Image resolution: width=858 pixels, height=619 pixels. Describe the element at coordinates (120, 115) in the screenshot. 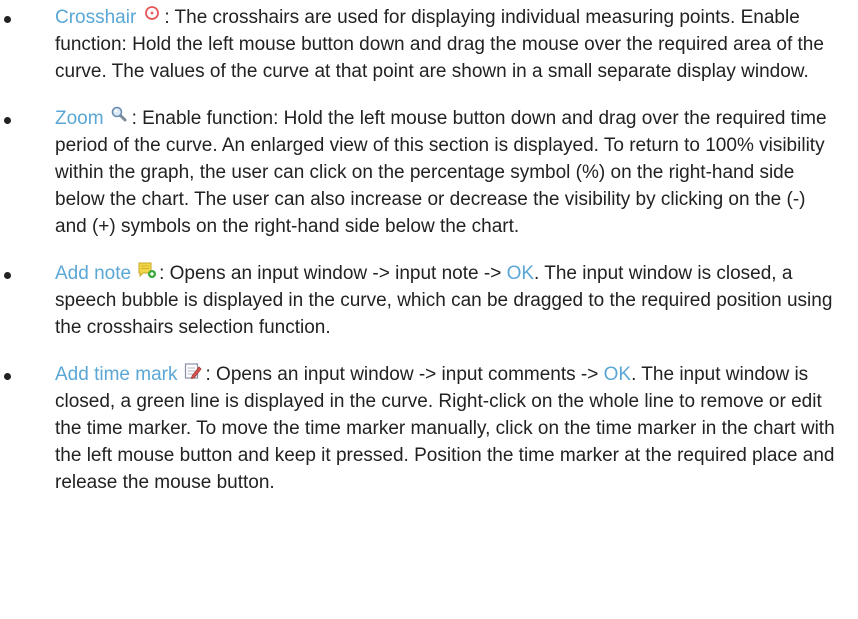

I see `magnifier-icon` at that location.